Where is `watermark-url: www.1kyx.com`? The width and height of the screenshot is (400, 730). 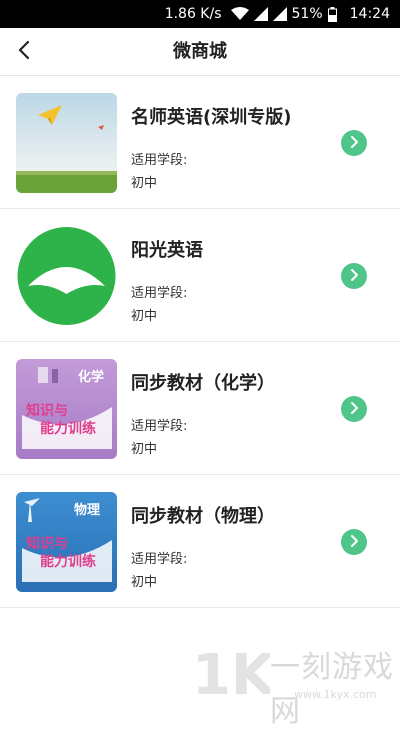
watermark-url: www.1kyx.com is located at coordinates (335, 694).